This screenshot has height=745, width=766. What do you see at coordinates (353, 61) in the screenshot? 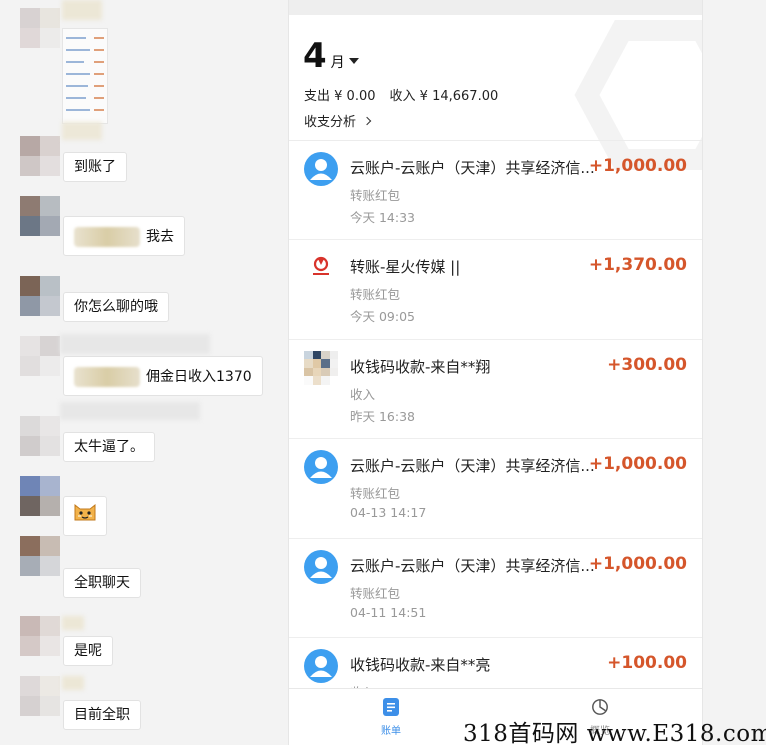
I see `caret-down-icon` at bounding box center [353, 61].